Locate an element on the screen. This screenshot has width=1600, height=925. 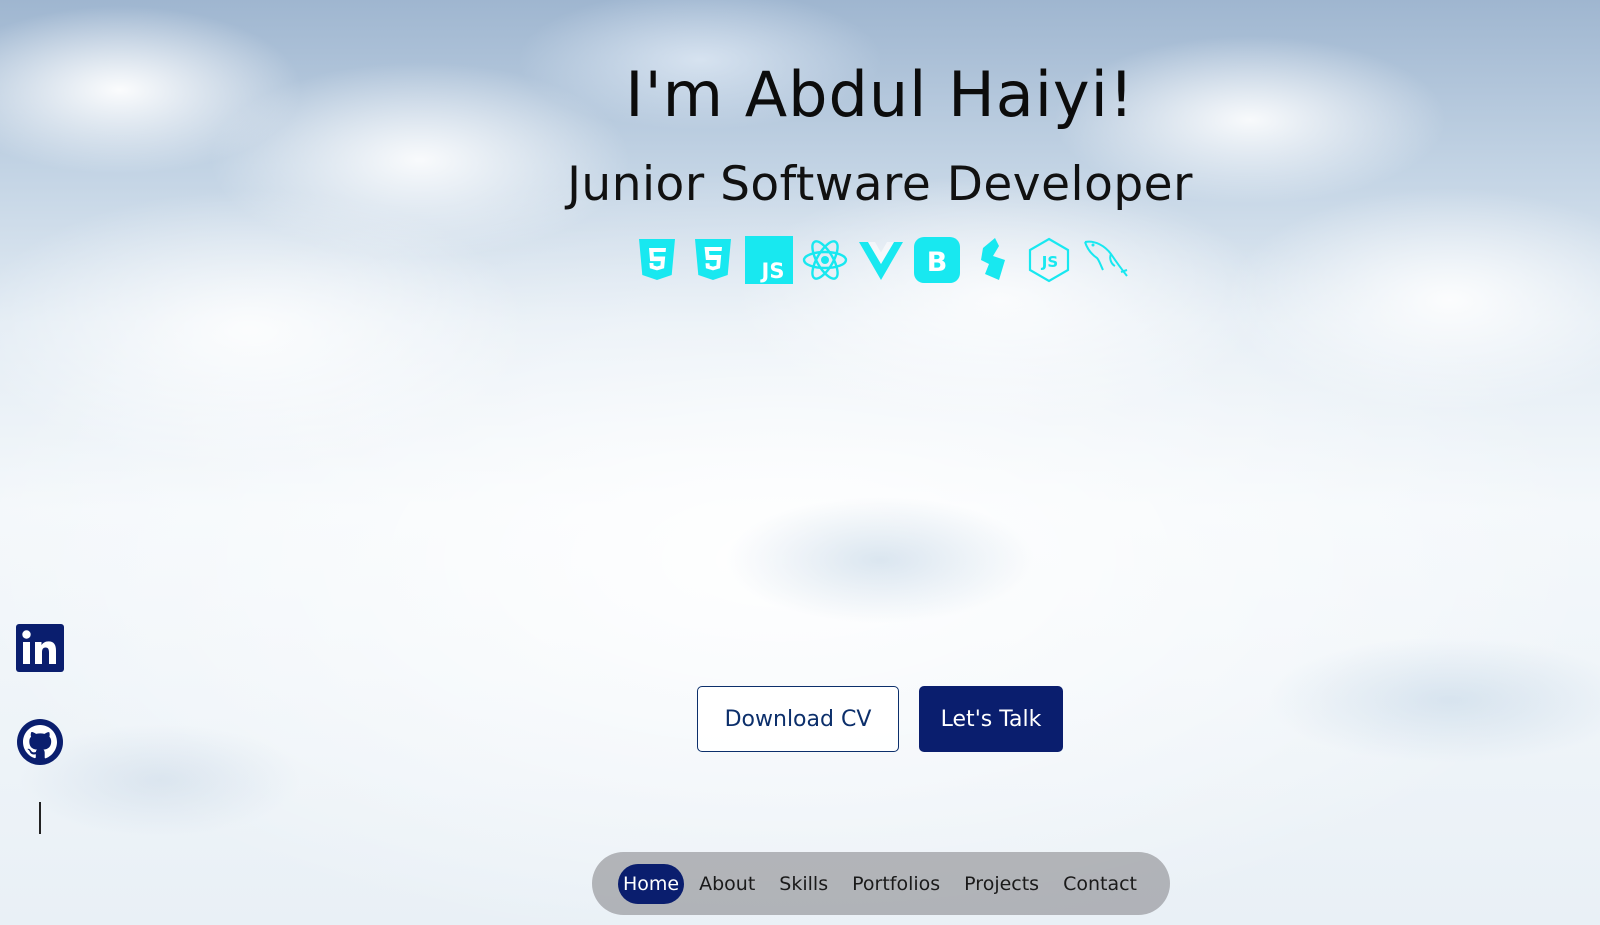
bootstrap-icon: B is located at coordinates (937, 260).